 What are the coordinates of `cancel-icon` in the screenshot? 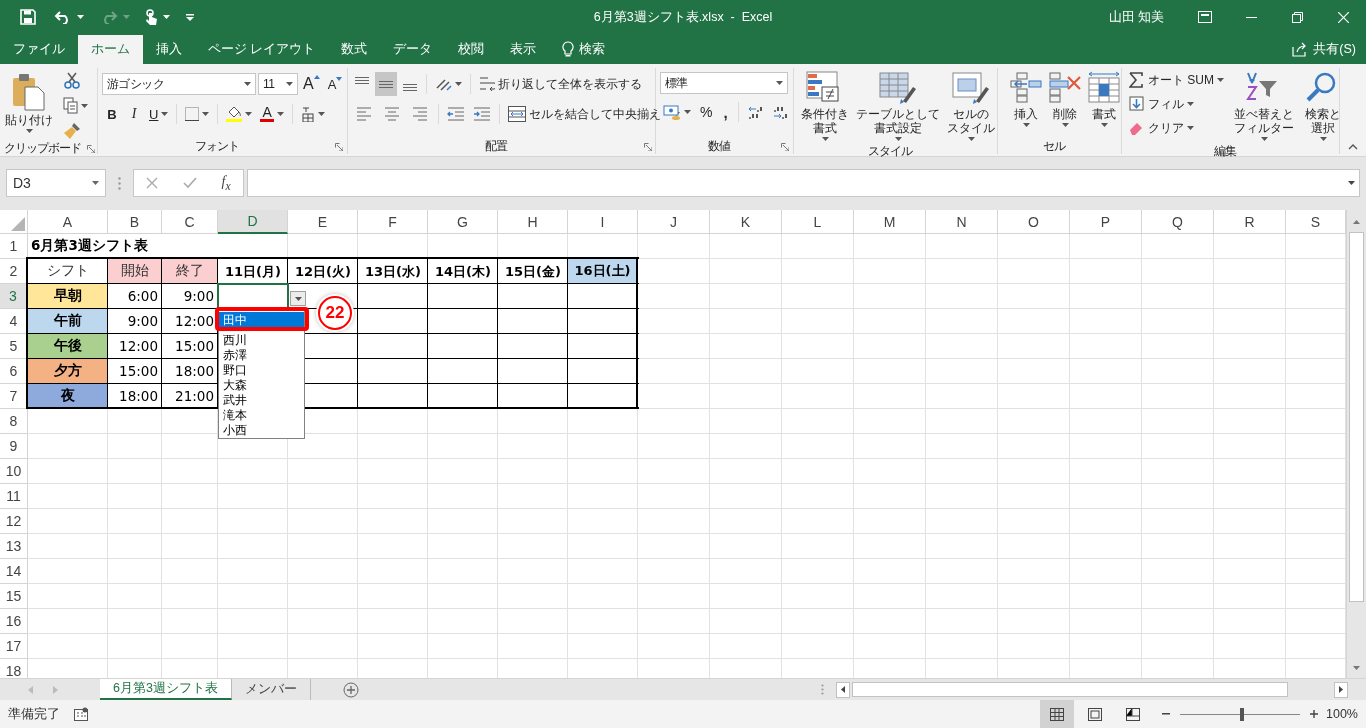 It's located at (152, 183).